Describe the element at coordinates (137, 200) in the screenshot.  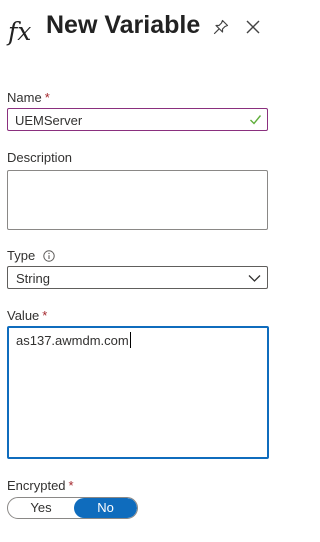
I see `description-field` at that location.